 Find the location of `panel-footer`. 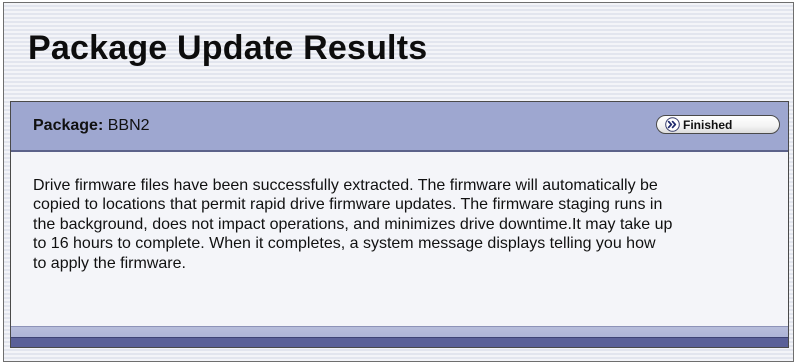

panel-footer is located at coordinates (399, 336).